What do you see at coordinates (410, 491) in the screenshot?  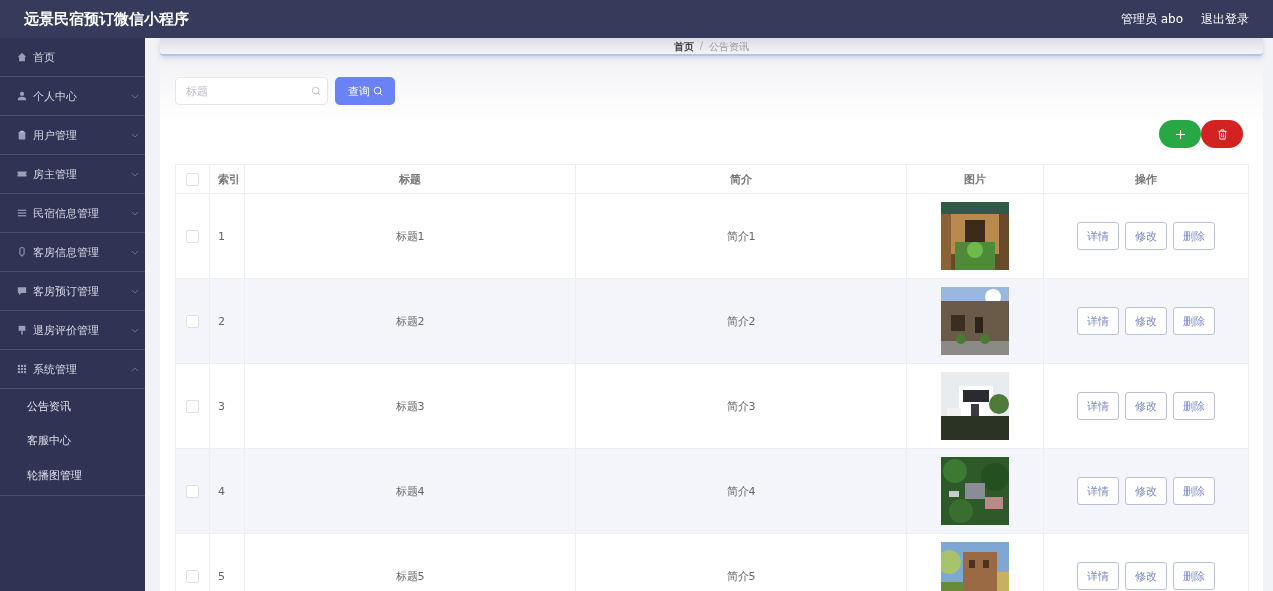 I see `table-cell: 标题4` at bounding box center [410, 491].